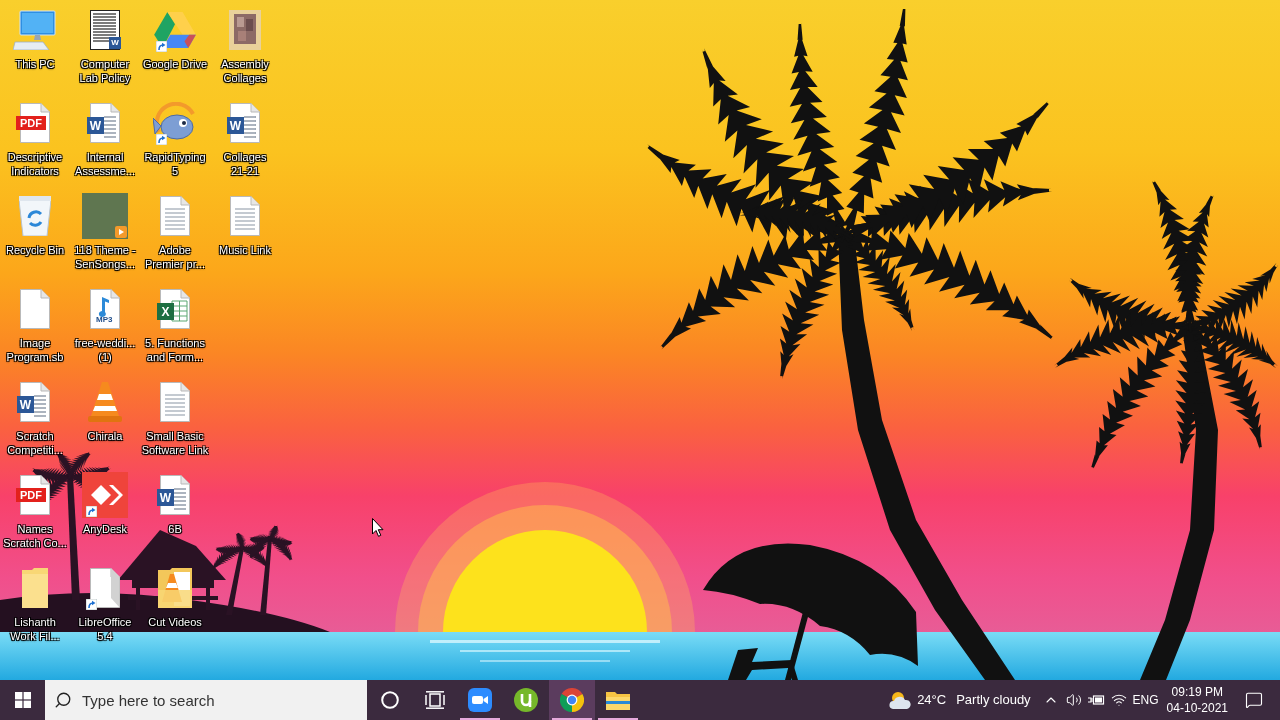 The height and width of the screenshot is (720, 1280). I want to click on document-icon, so click(35, 309).